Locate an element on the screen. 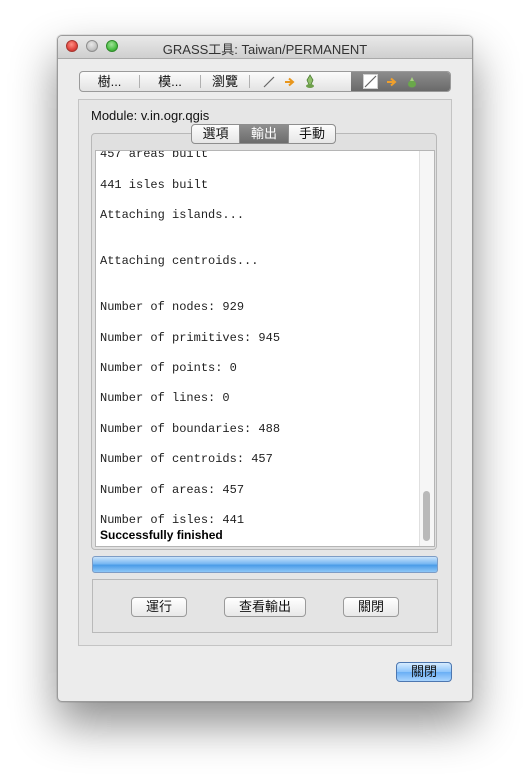 This screenshot has height=780, width=528. view-output-button: 查看輸出 is located at coordinates (265, 607).